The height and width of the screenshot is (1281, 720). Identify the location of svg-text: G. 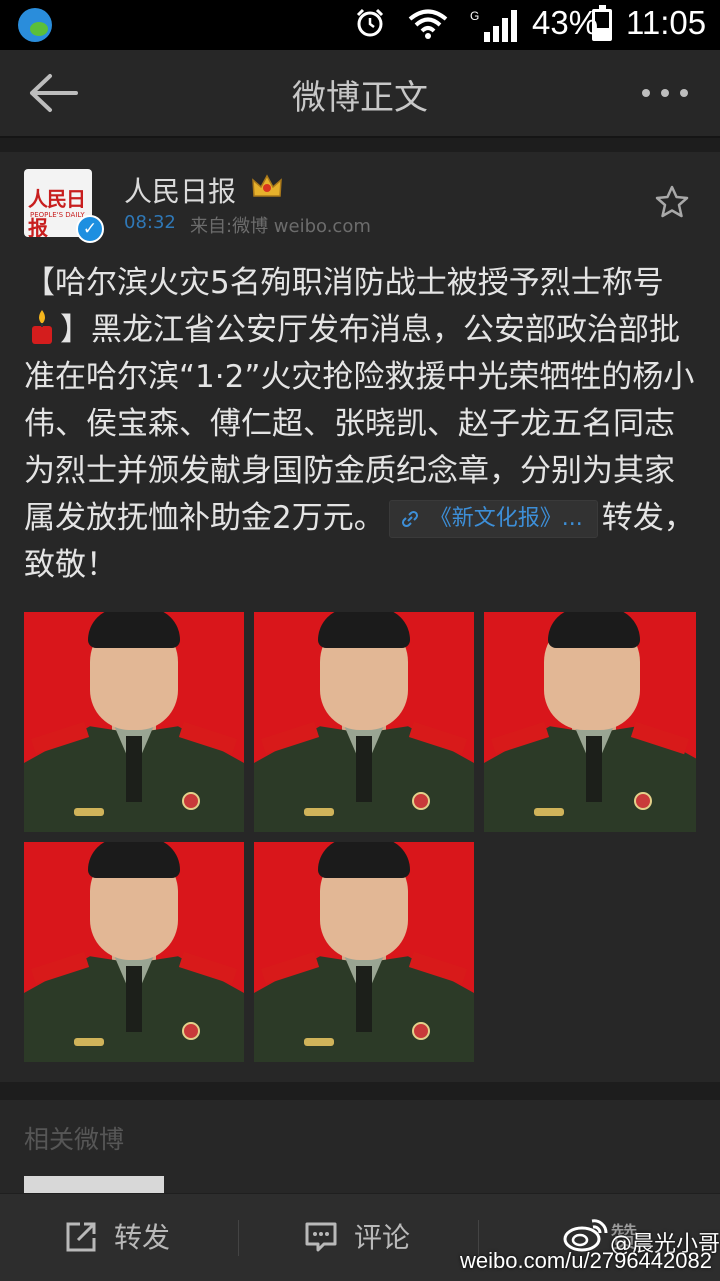
(474, 16).